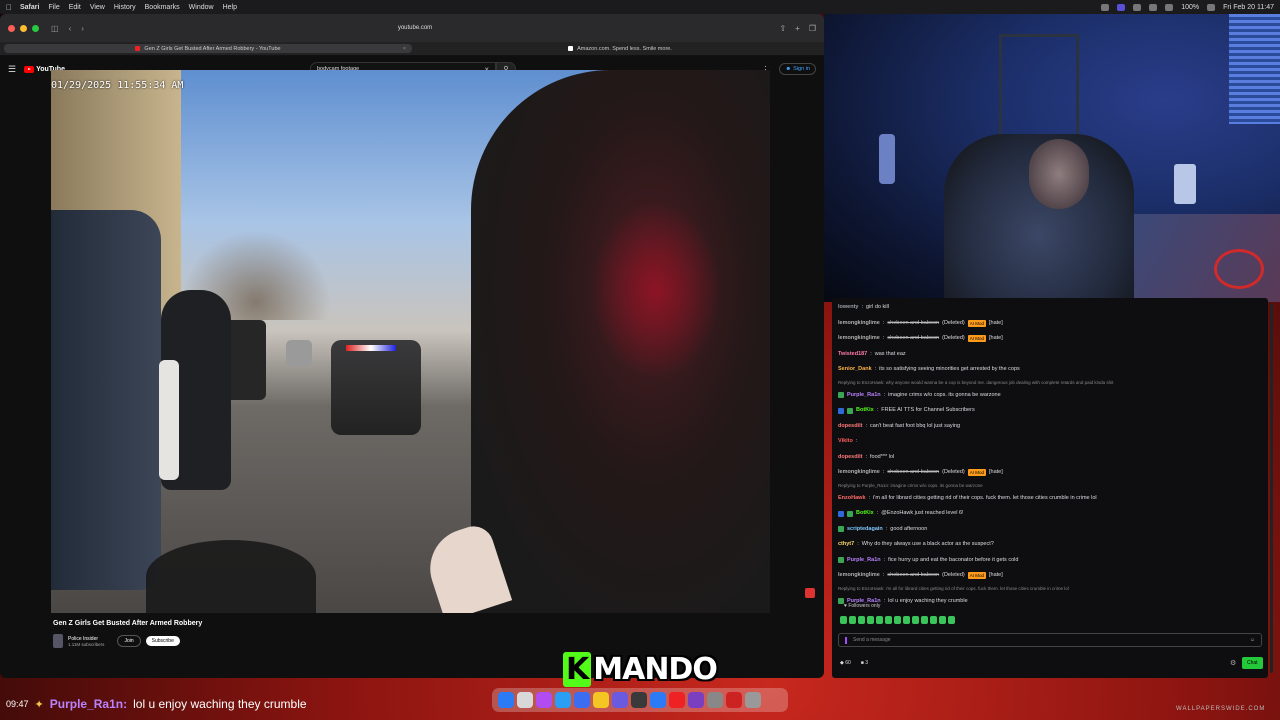  Describe the element at coordinates (1121, 7) in the screenshot. I see `control-icon` at that location.